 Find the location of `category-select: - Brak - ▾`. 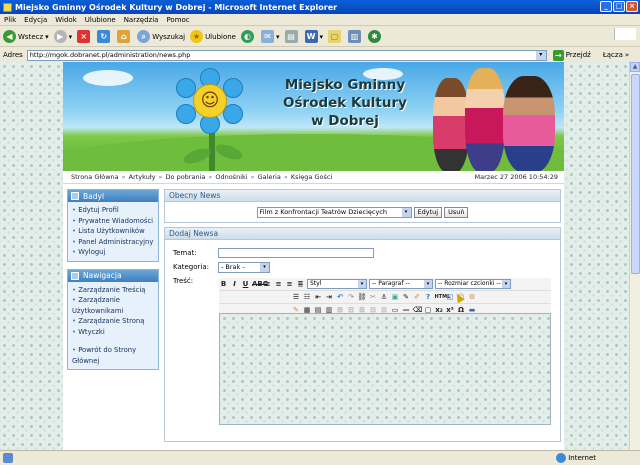

category-select: - Brak - ▾ is located at coordinates (244, 267).